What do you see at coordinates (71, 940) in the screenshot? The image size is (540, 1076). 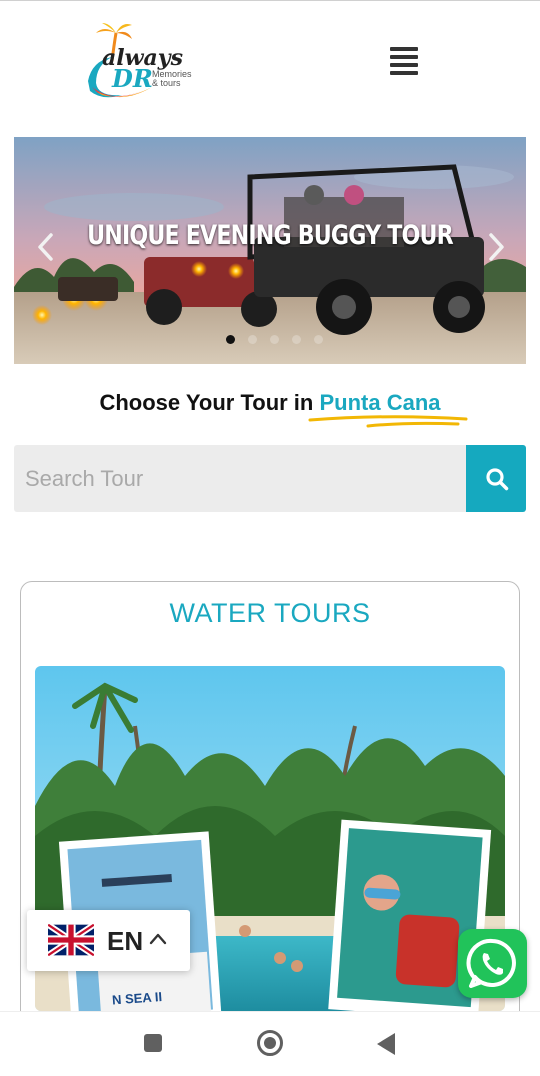 I see `uk-flag-icon` at bounding box center [71, 940].